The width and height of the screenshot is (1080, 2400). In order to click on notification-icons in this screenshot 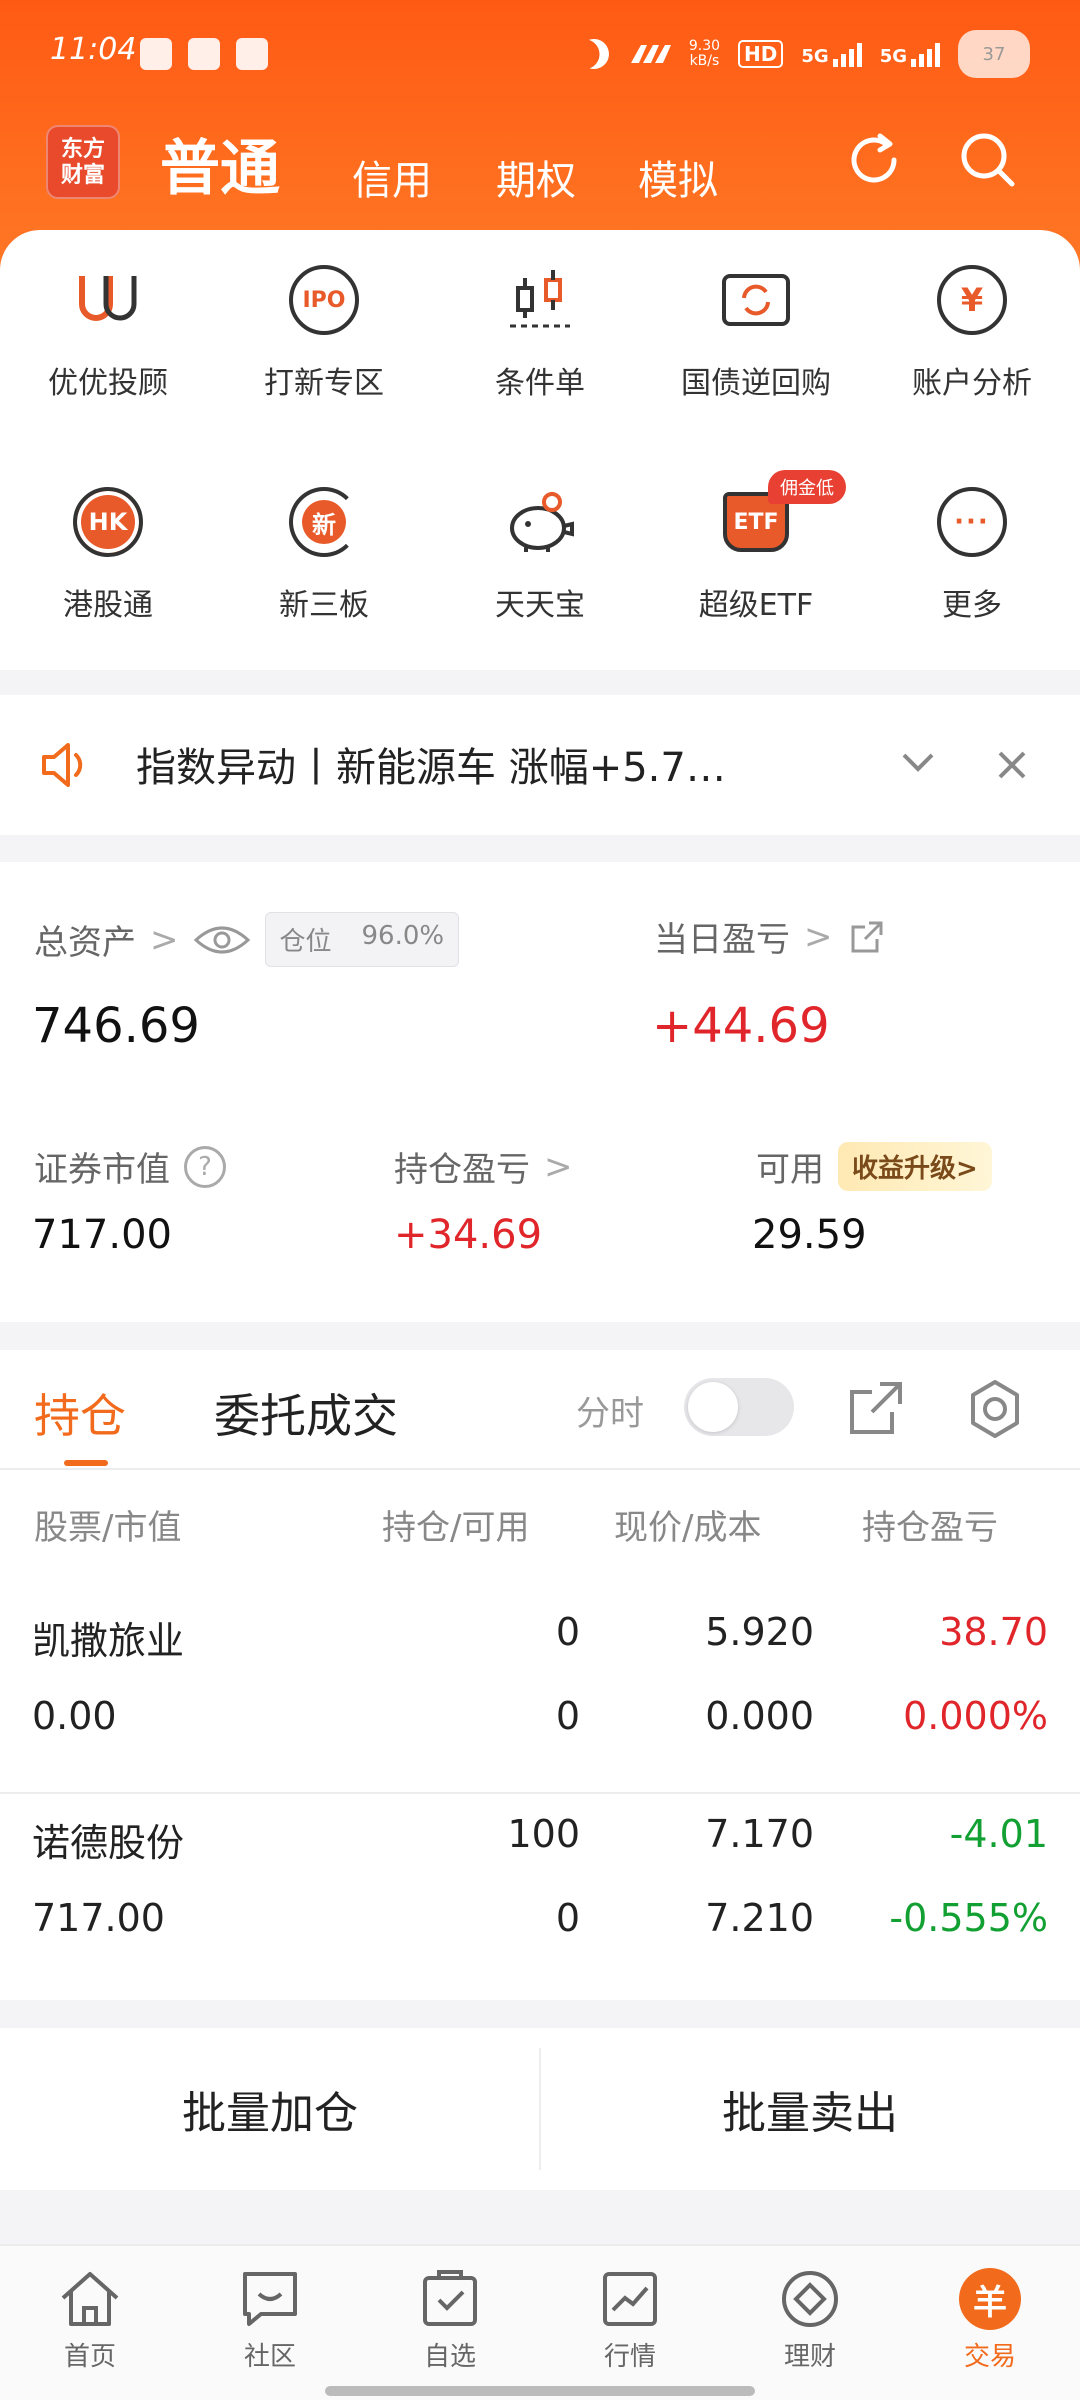, I will do `click(204, 54)`.